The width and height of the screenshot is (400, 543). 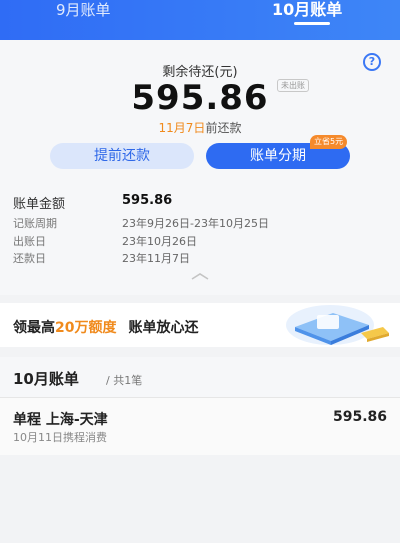 What do you see at coordinates (156, 258) in the screenshot?
I see `due-day-value: 23年11月7日` at bounding box center [156, 258].